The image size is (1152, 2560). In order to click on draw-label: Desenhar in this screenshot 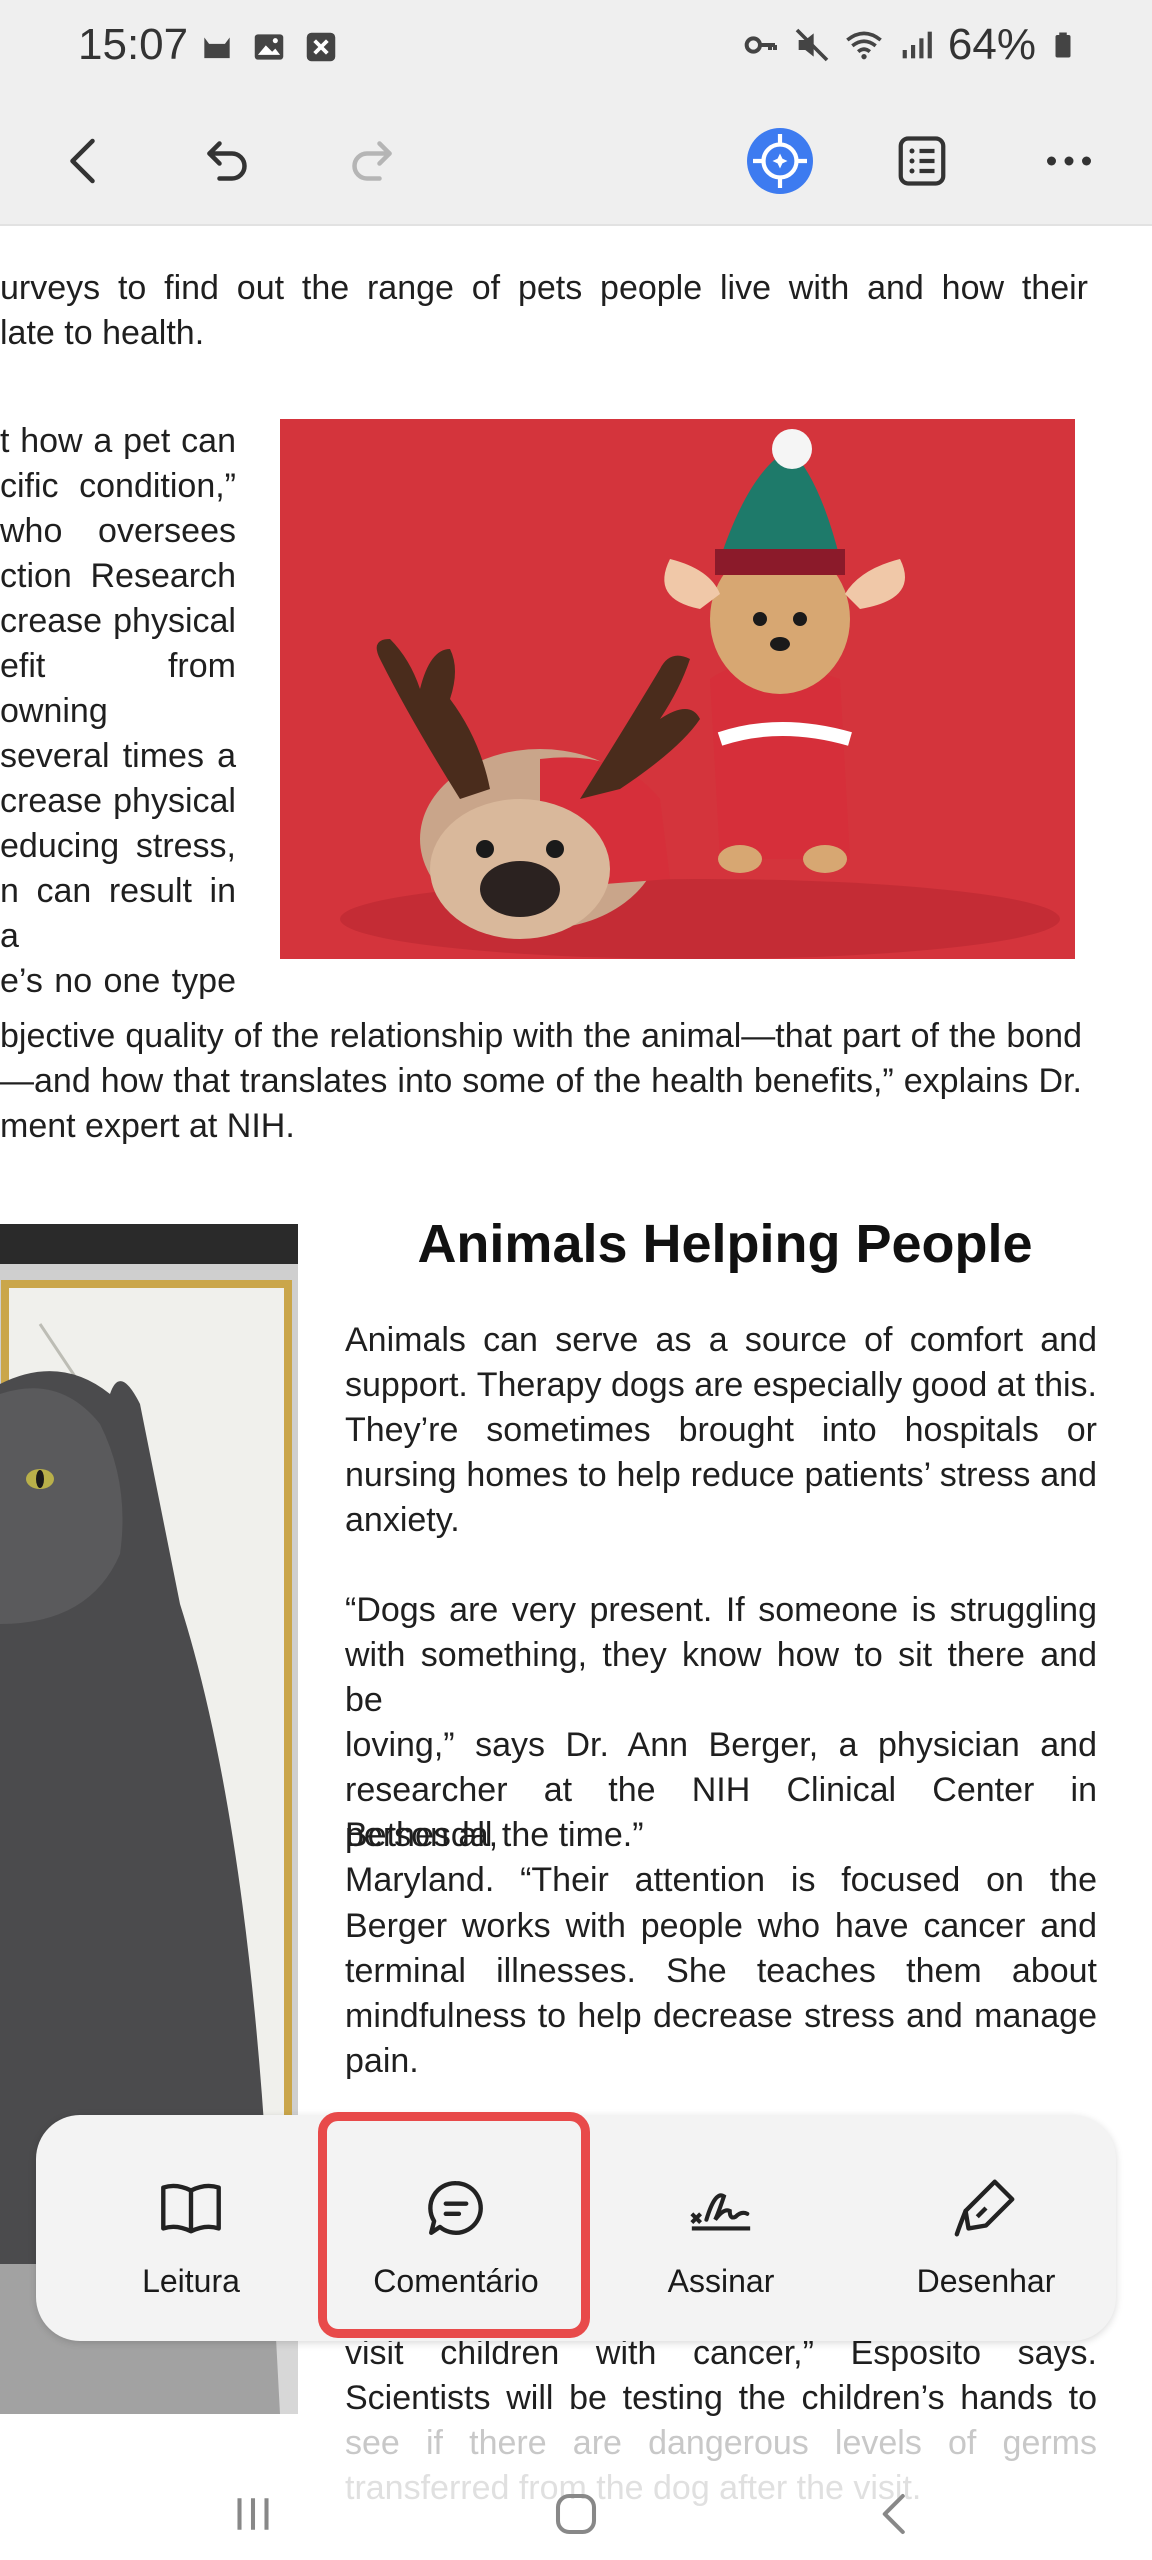, I will do `click(986, 2281)`.